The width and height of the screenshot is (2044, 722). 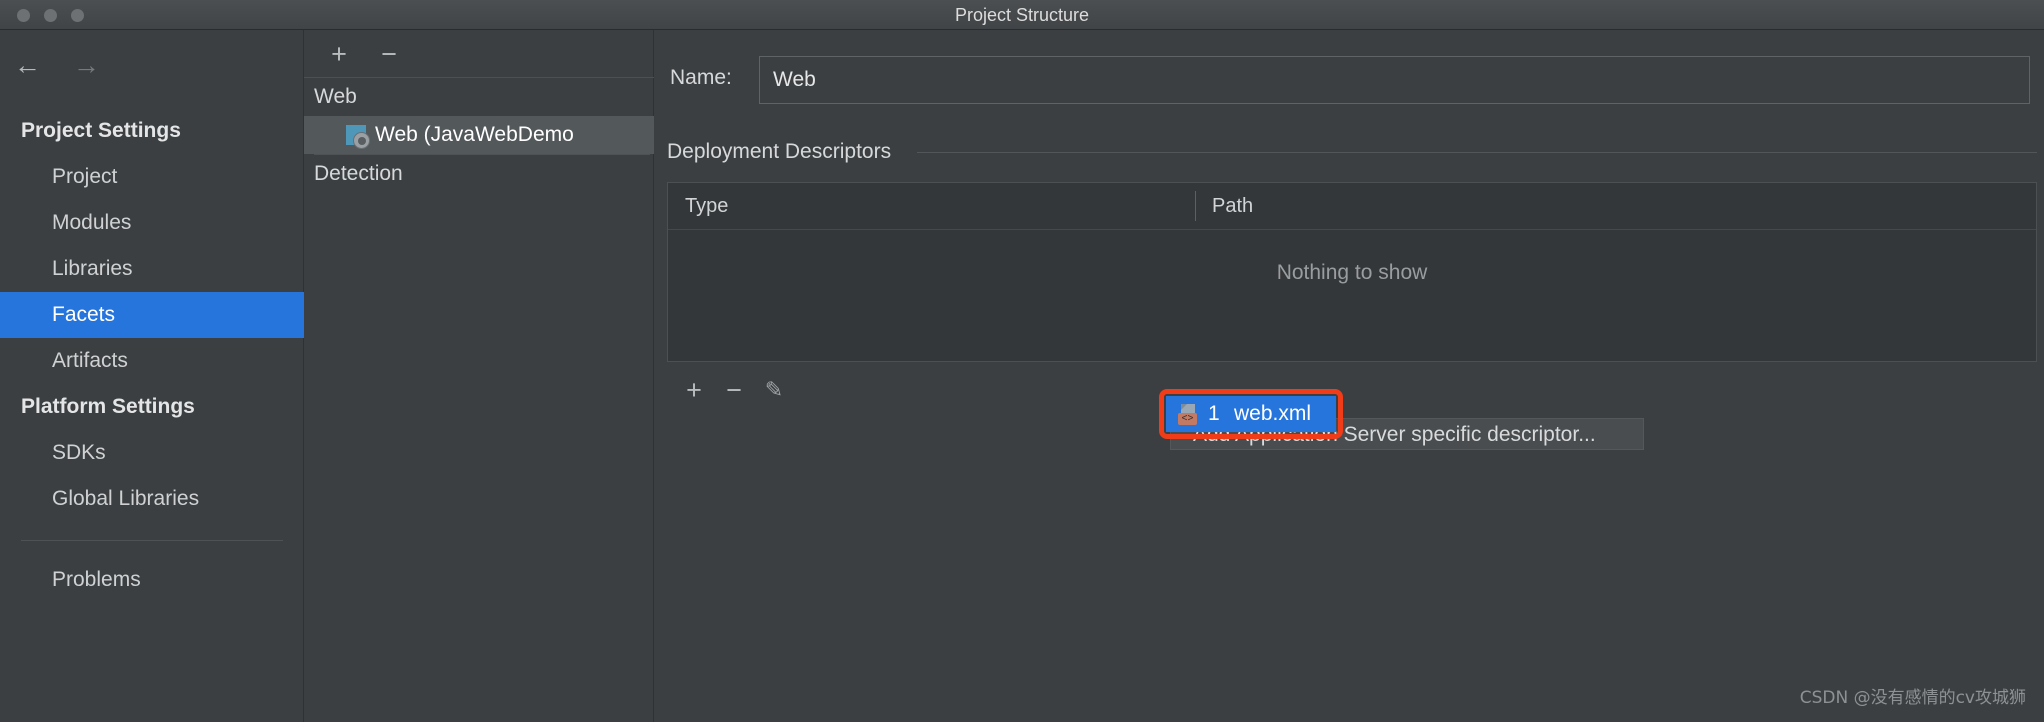 I want to click on remove-facet-button: −, so click(x=389, y=54).